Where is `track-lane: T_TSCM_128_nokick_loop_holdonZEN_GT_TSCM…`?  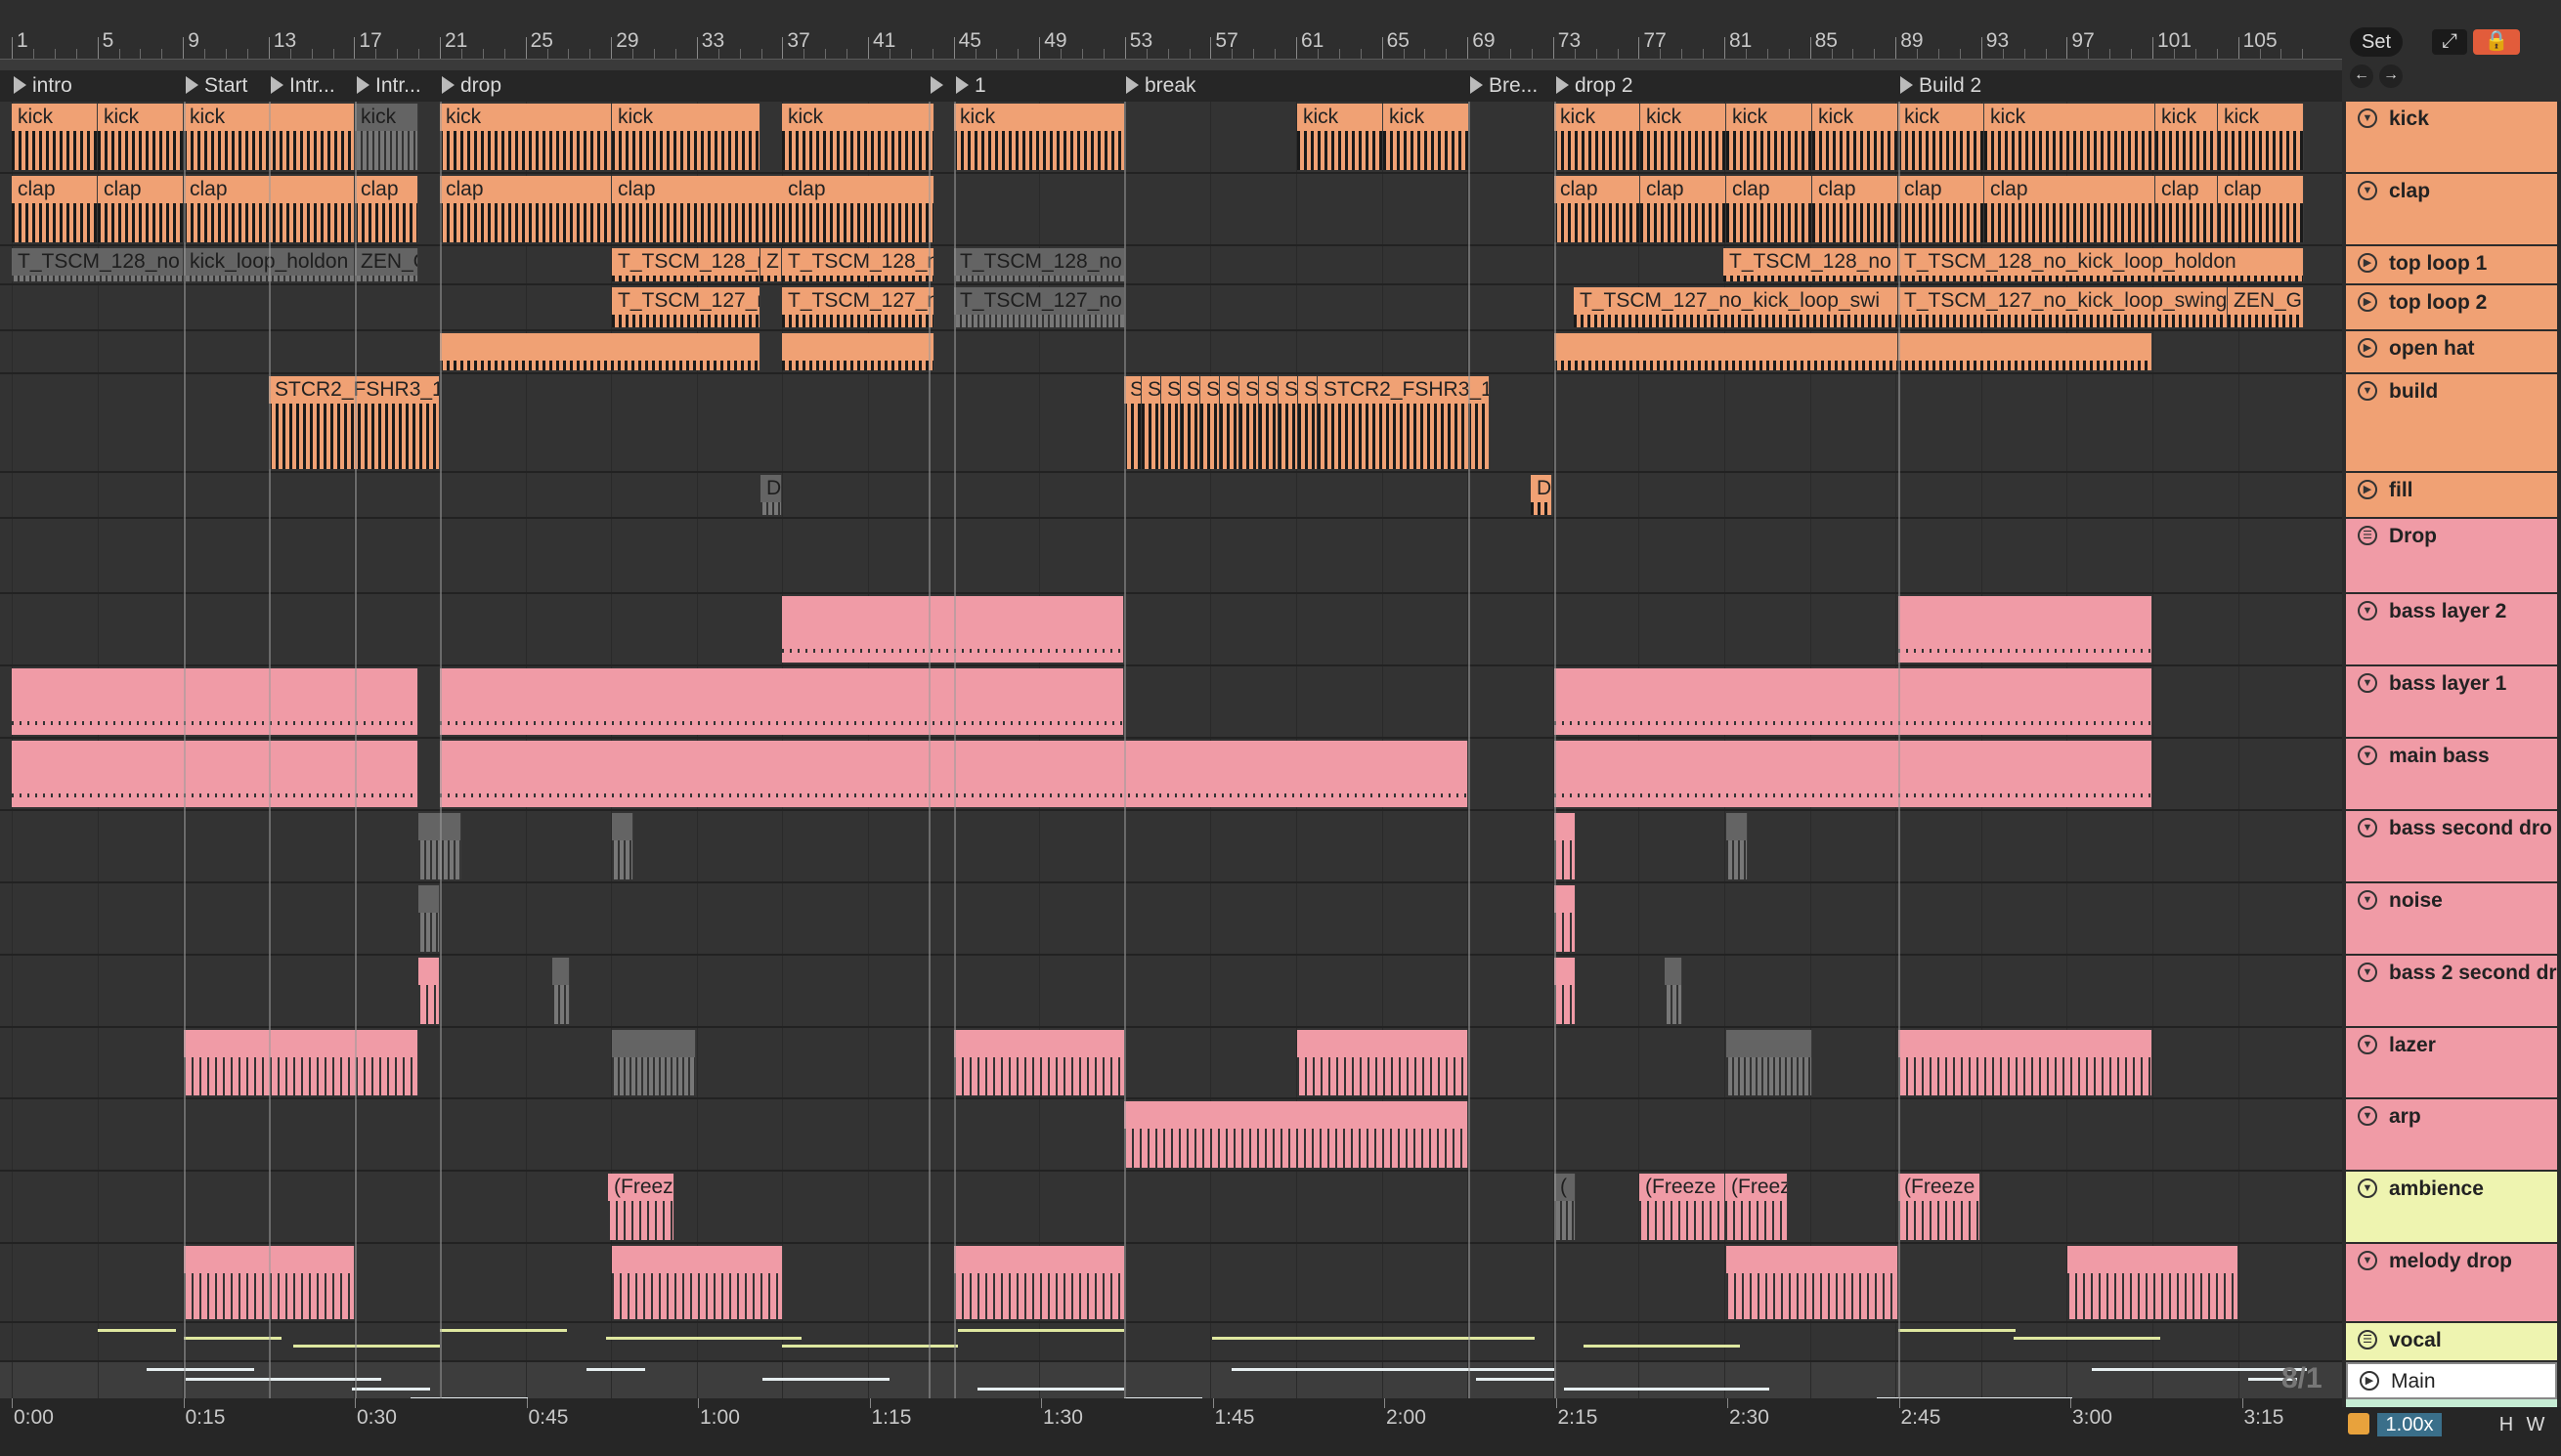
track-lane: T_TSCM_128_nokick_loop_holdonZEN_GT_TSCM… is located at coordinates (1171, 265).